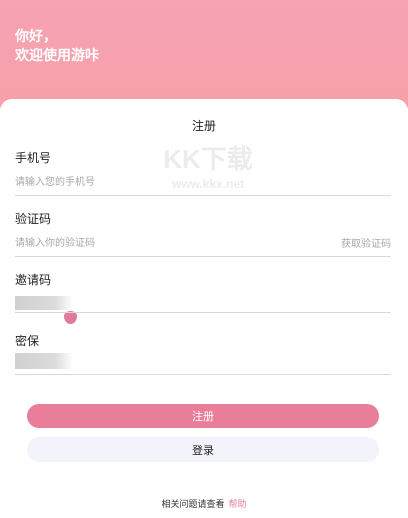 This screenshot has height=518, width=408. Describe the element at coordinates (203, 126) in the screenshot. I see `page-title: 注册` at that location.